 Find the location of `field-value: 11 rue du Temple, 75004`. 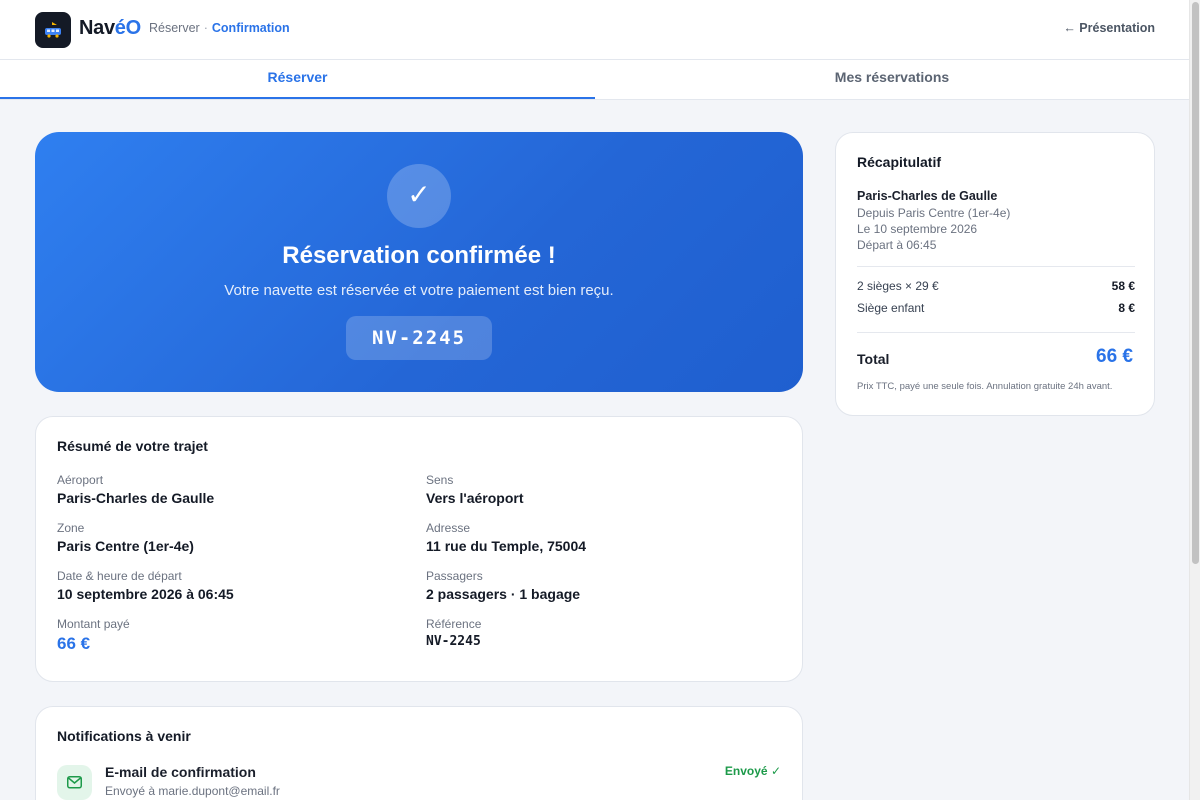

field-value: 11 rue du Temple, 75004 is located at coordinates (506, 546).